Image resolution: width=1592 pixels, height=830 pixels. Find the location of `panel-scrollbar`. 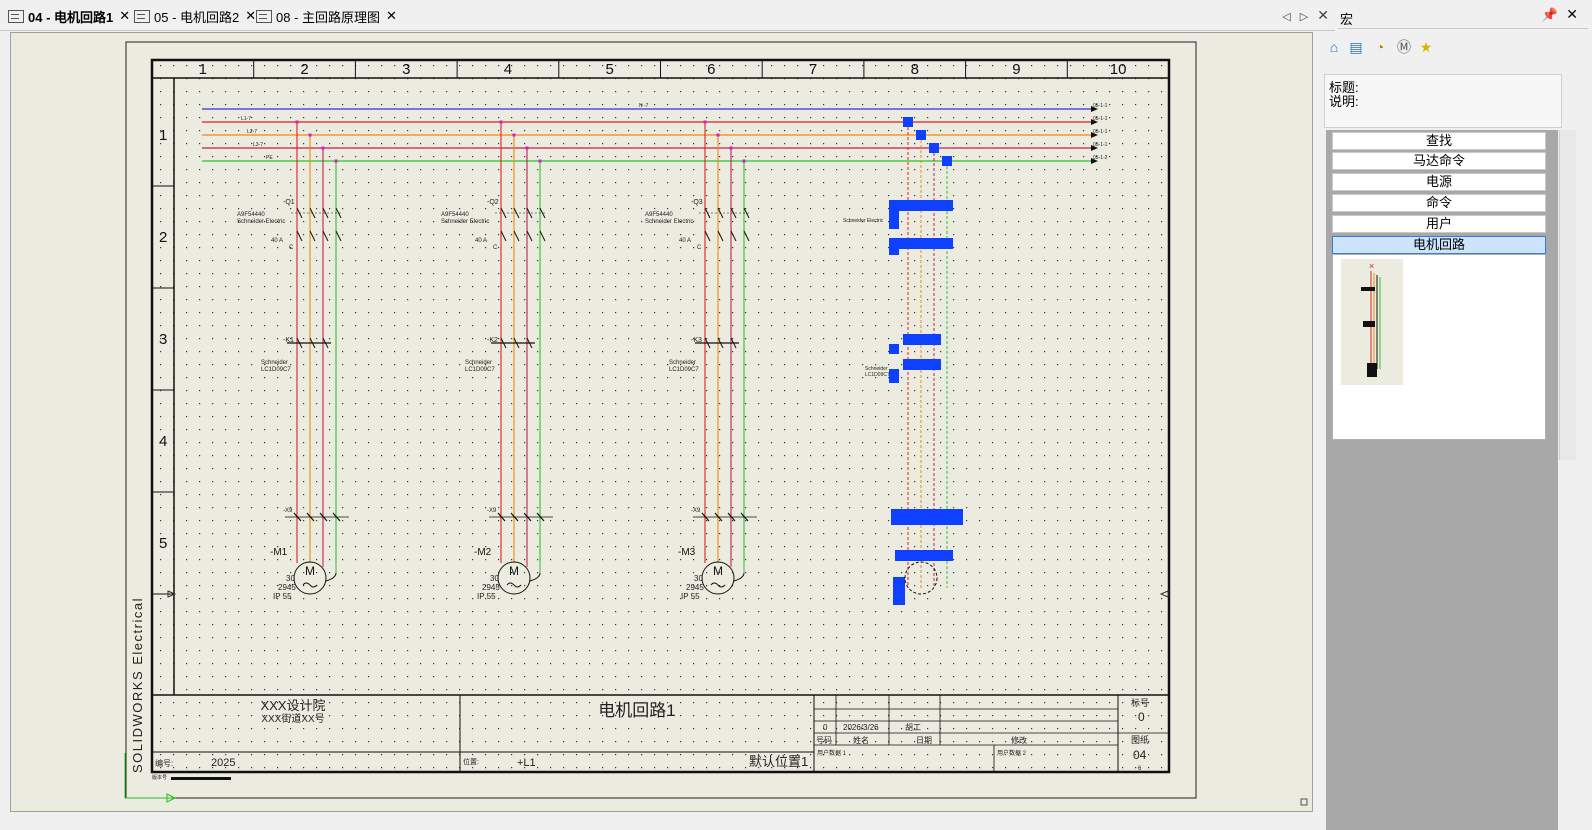

panel-scrollbar is located at coordinates (1567, 295).